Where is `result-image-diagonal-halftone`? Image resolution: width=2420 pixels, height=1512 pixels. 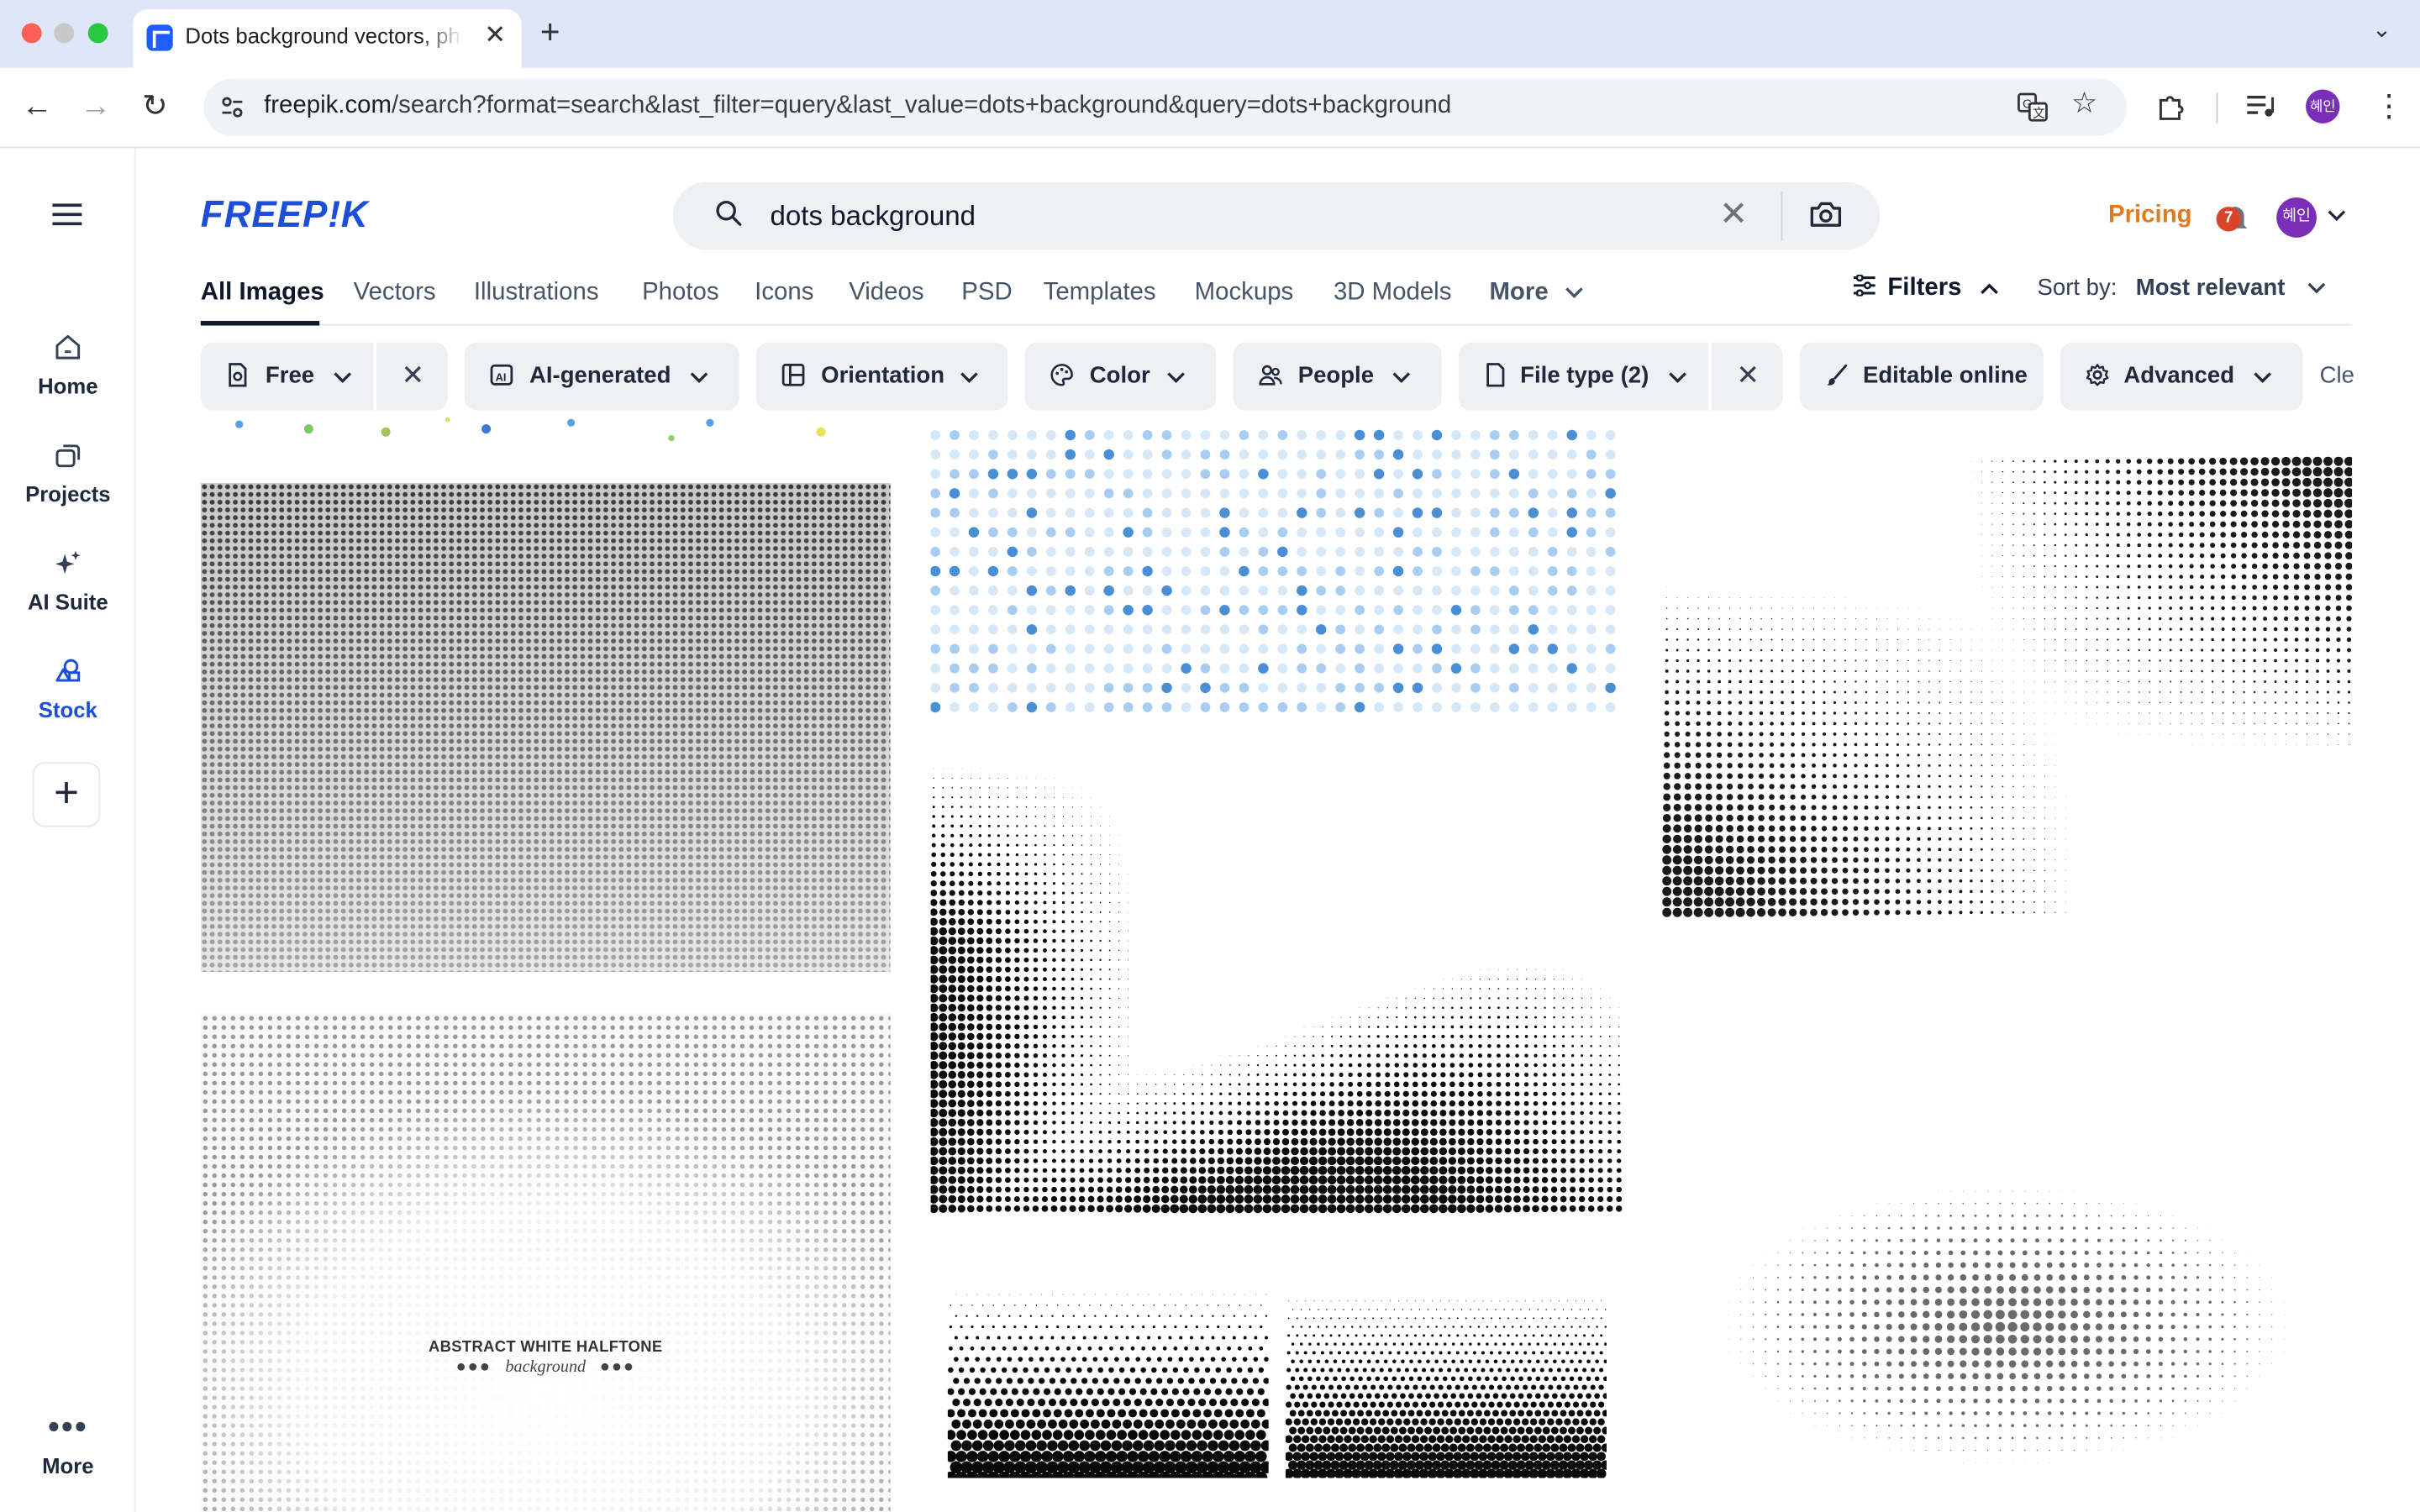
result-image-diagonal-halftone is located at coordinates (2007, 689).